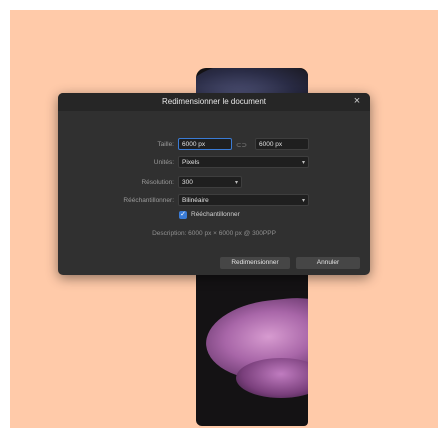  I want to click on resample-checkbox-label: Rééchantillonner, so click(215, 214).